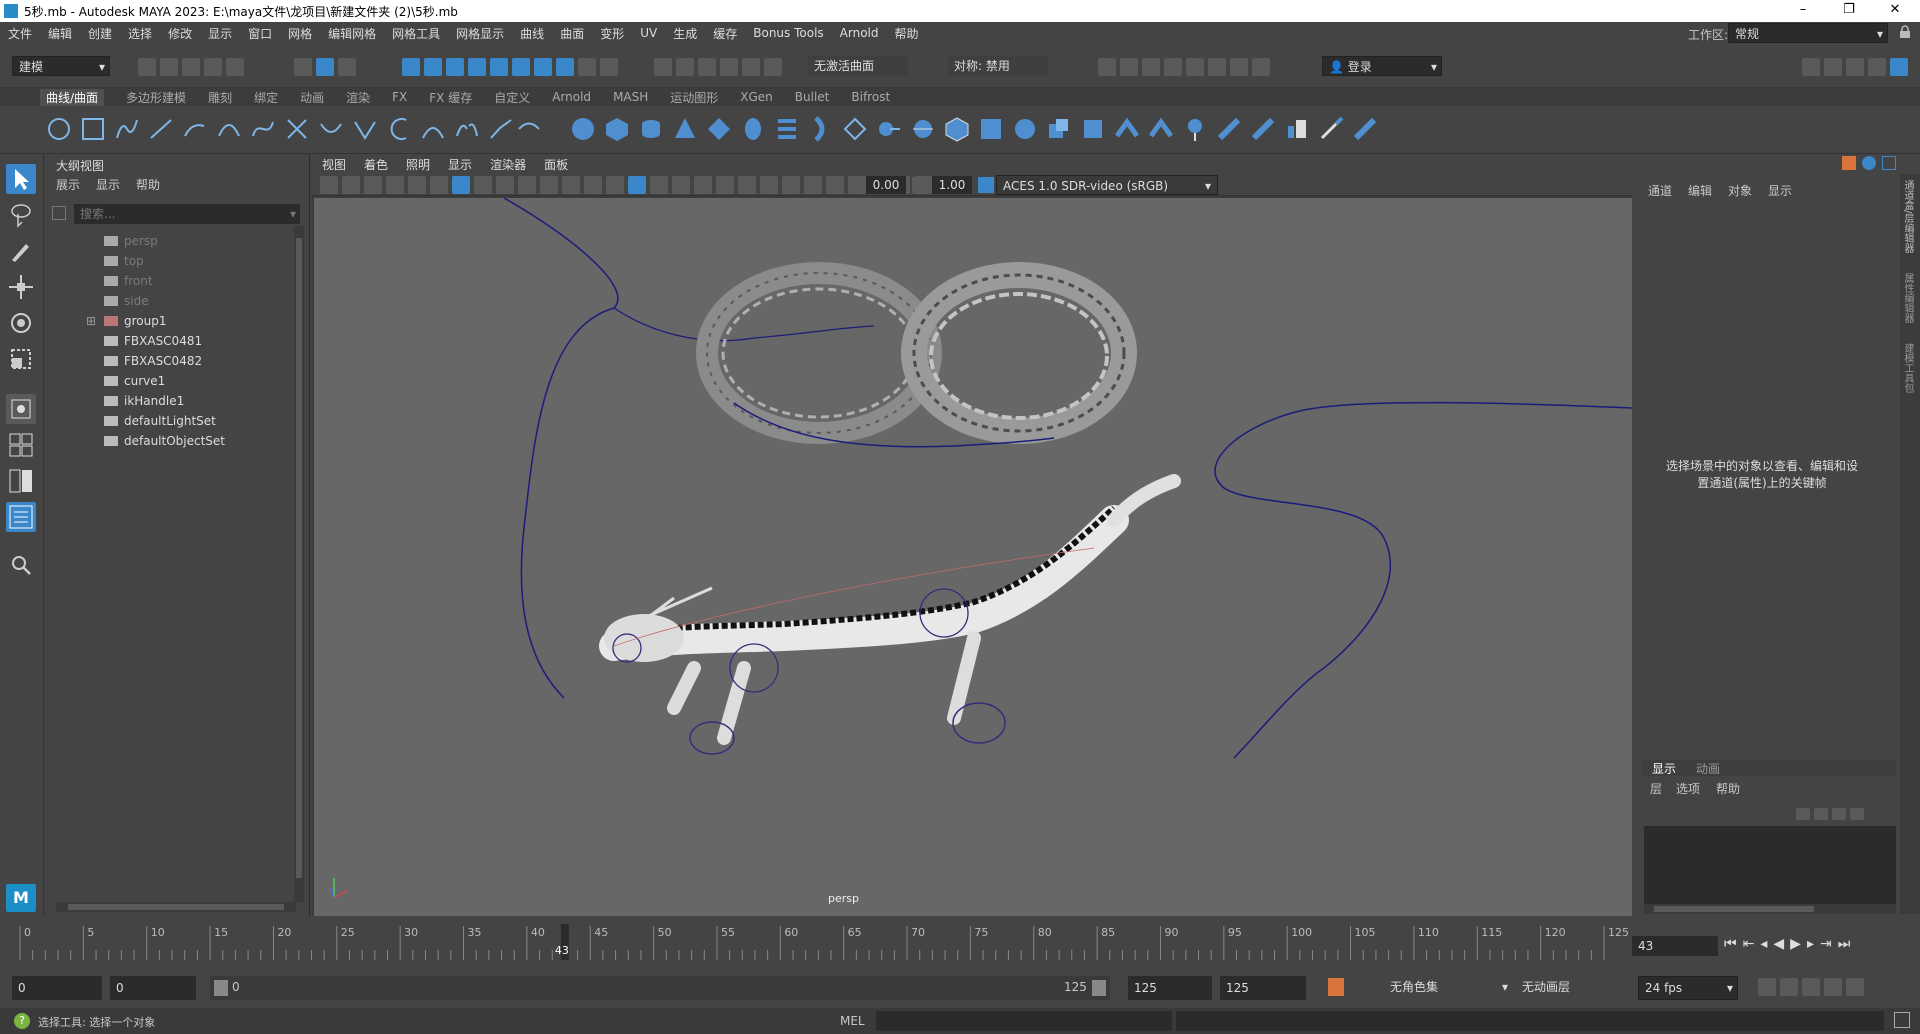  I want to click on project-curve-icon, so click(1093, 129).